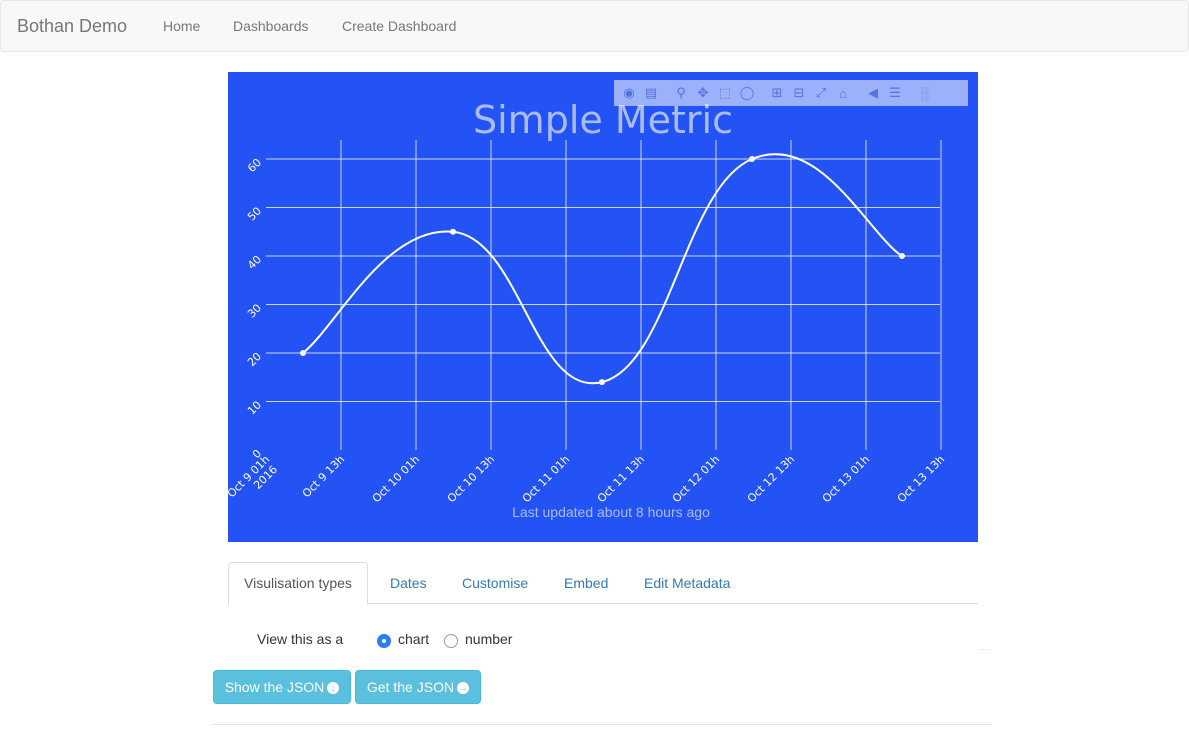 Image resolution: width=1189 pixels, height=747 pixels. I want to click on nav-create-dashboard: Create Dashboard, so click(399, 26).